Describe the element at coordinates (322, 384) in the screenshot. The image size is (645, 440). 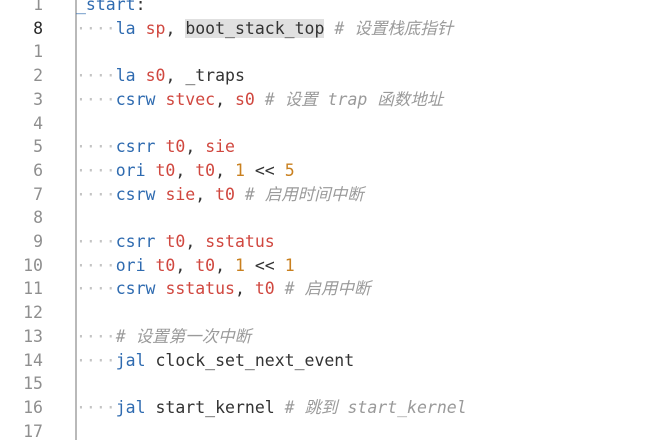
I see `code-line: 15` at that location.